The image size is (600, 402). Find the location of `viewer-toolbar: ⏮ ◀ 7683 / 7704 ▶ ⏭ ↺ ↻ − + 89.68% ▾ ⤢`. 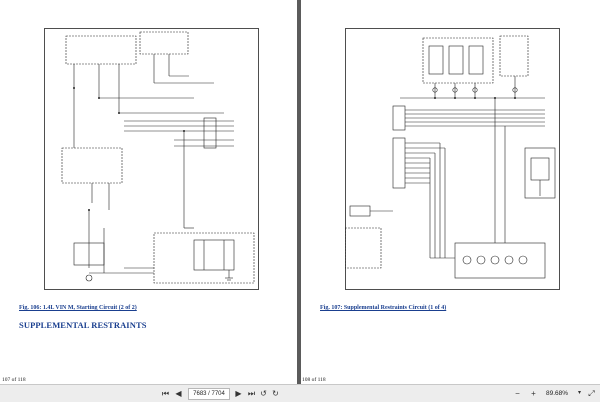

viewer-toolbar: ⏮ ◀ 7683 / 7704 ▶ ⏭ ↺ ↻ − + 89.68% ▾ ⤢ is located at coordinates (300, 393).